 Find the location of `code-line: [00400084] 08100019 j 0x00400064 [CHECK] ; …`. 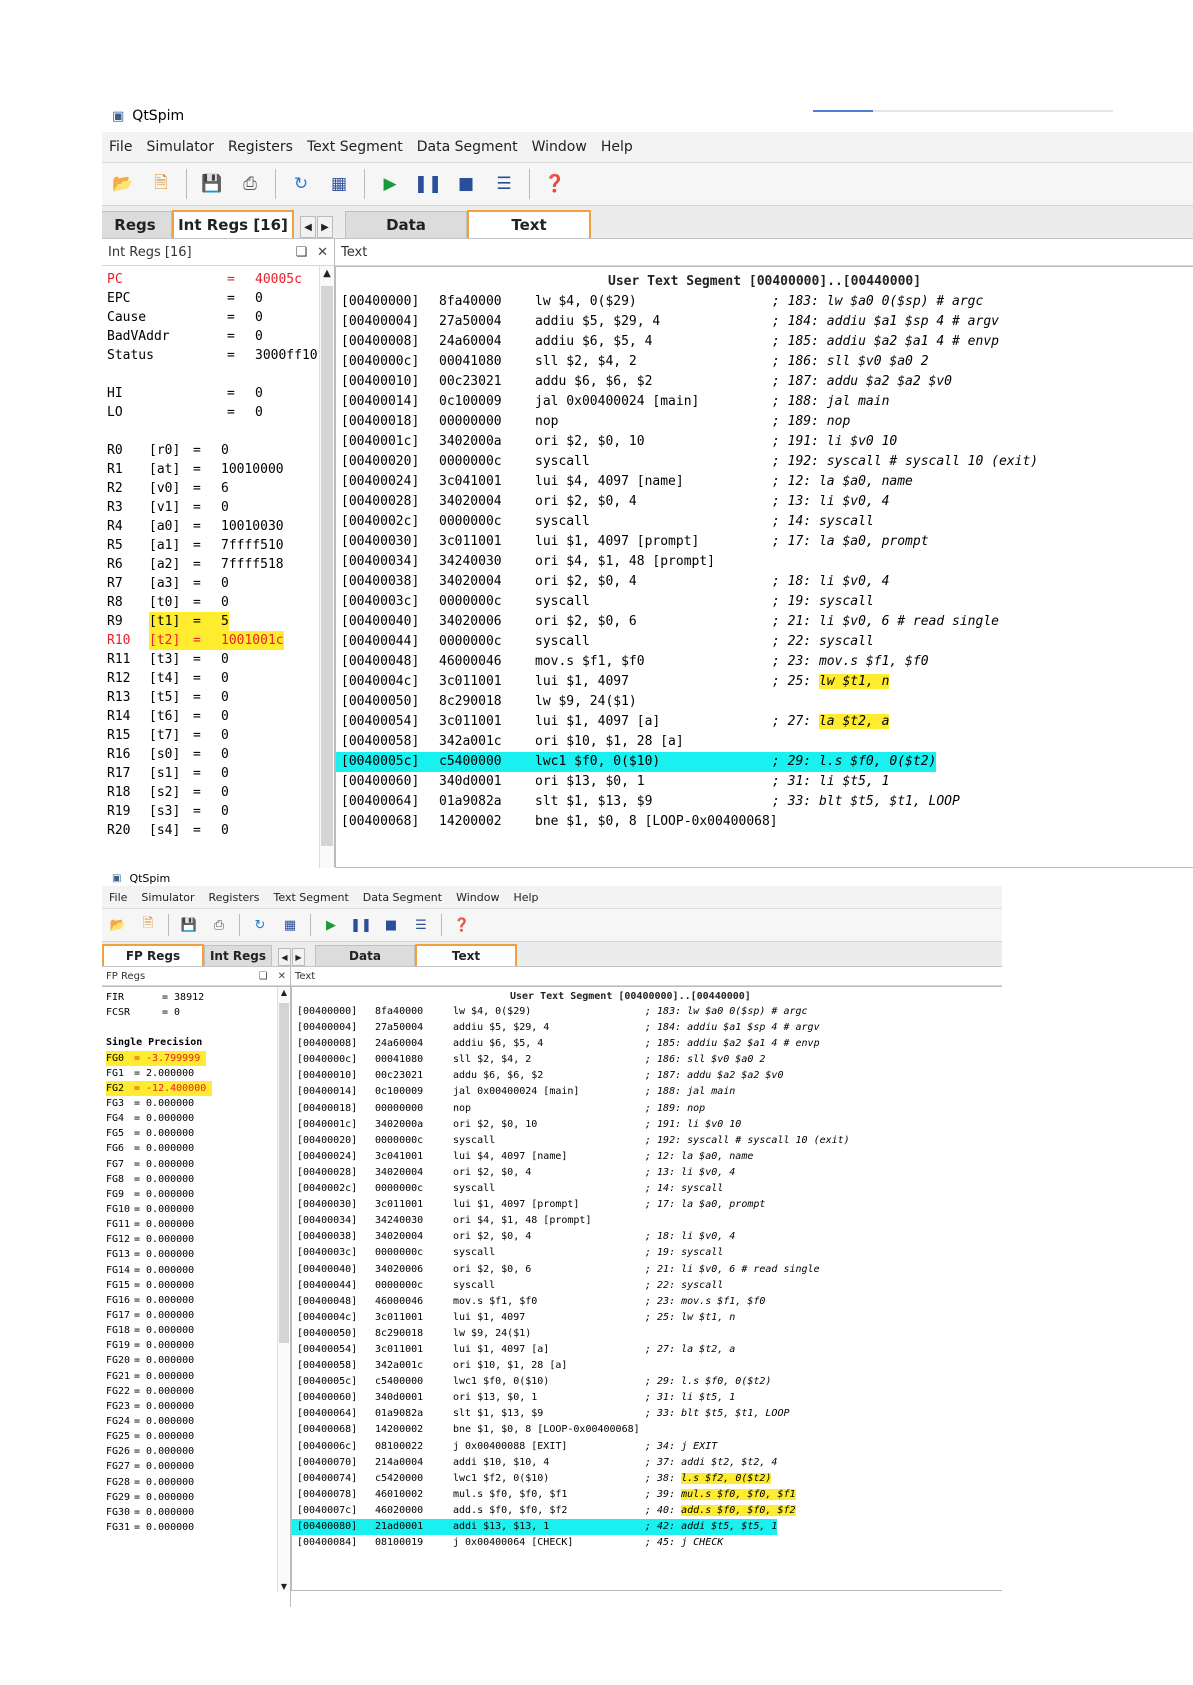

code-line: [00400084] 08100019 j 0x00400064 [CHECK] ; … is located at coordinates (647, 1543).